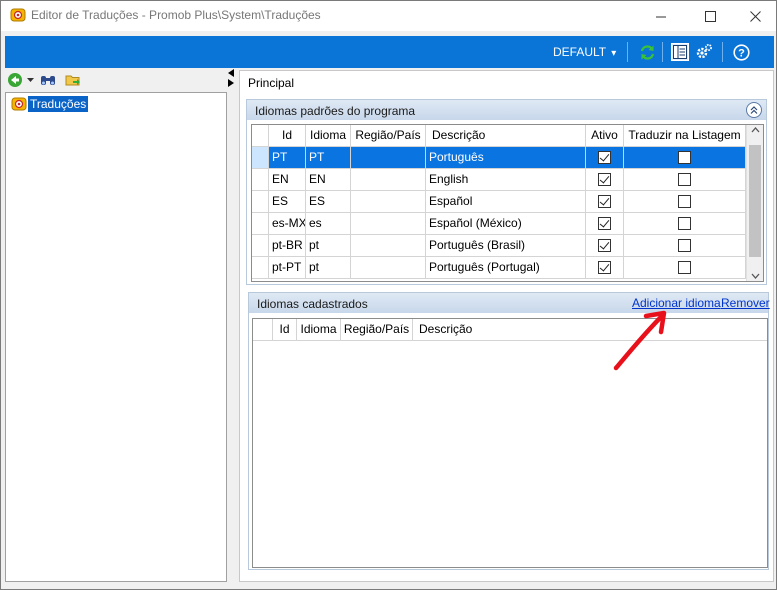  Describe the element at coordinates (704, 52) in the screenshot. I see `settings-button` at that location.